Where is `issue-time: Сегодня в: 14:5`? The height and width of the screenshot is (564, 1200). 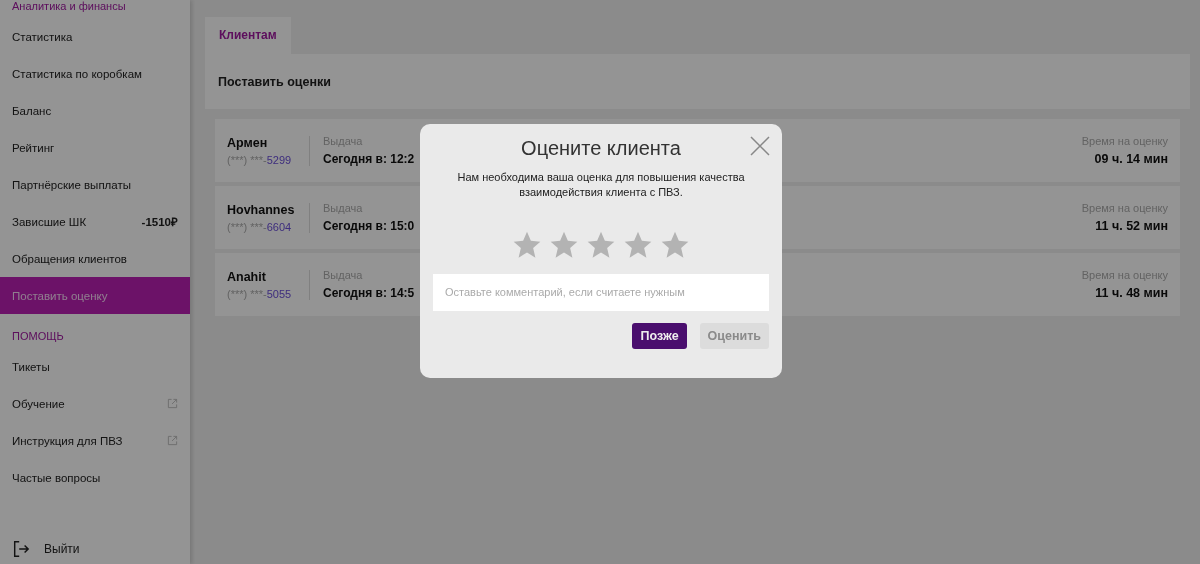 issue-time: Сегодня в: 14:5 is located at coordinates (369, 293).